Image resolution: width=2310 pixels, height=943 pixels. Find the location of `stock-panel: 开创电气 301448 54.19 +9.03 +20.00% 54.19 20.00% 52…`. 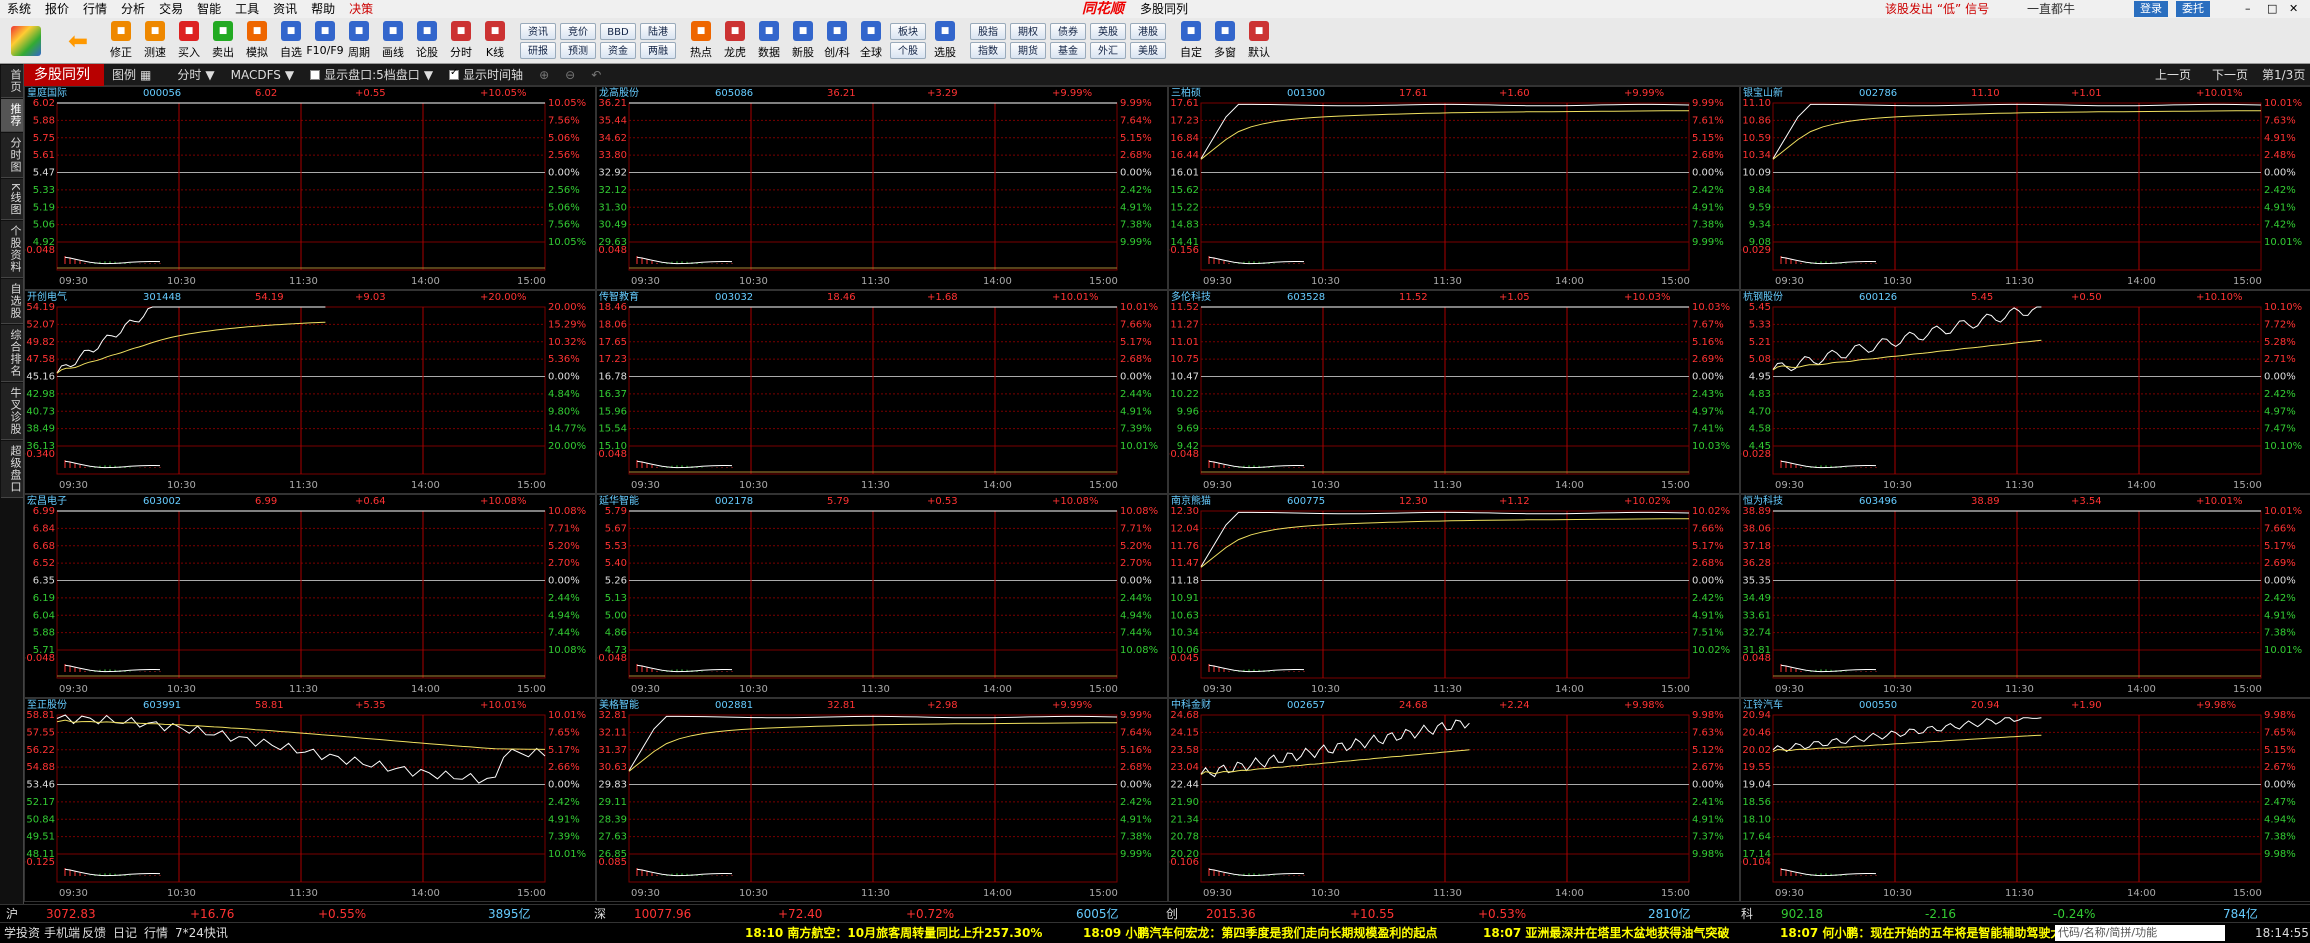

stock-panel: 开创电气 301448 54.19 +9.03 +20.00% 54.19 20.00% 52… is located at coordinates (310, 392).